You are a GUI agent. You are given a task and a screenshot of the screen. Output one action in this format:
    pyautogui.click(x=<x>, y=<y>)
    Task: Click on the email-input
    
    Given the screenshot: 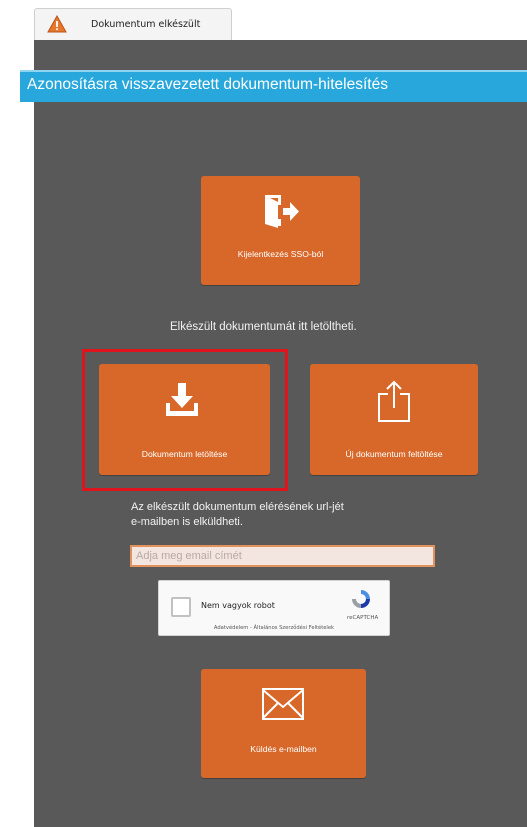 What is the action you would take?
    pyautogui.click(x=282, y=556)
    